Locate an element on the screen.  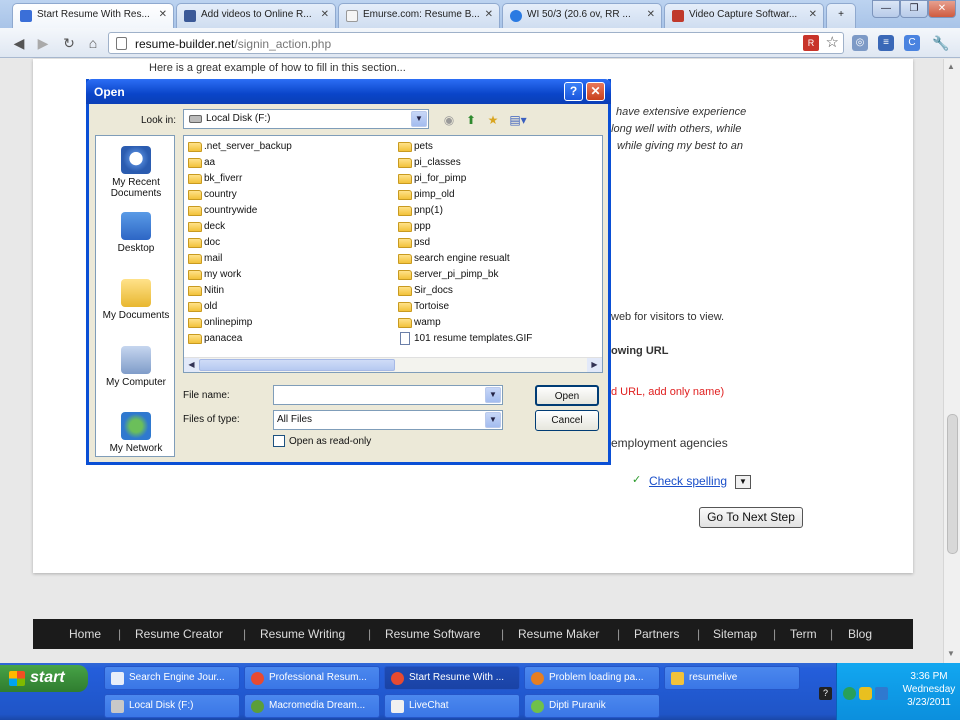
help-tray-icon: ? is located at coordinates (825, 693).